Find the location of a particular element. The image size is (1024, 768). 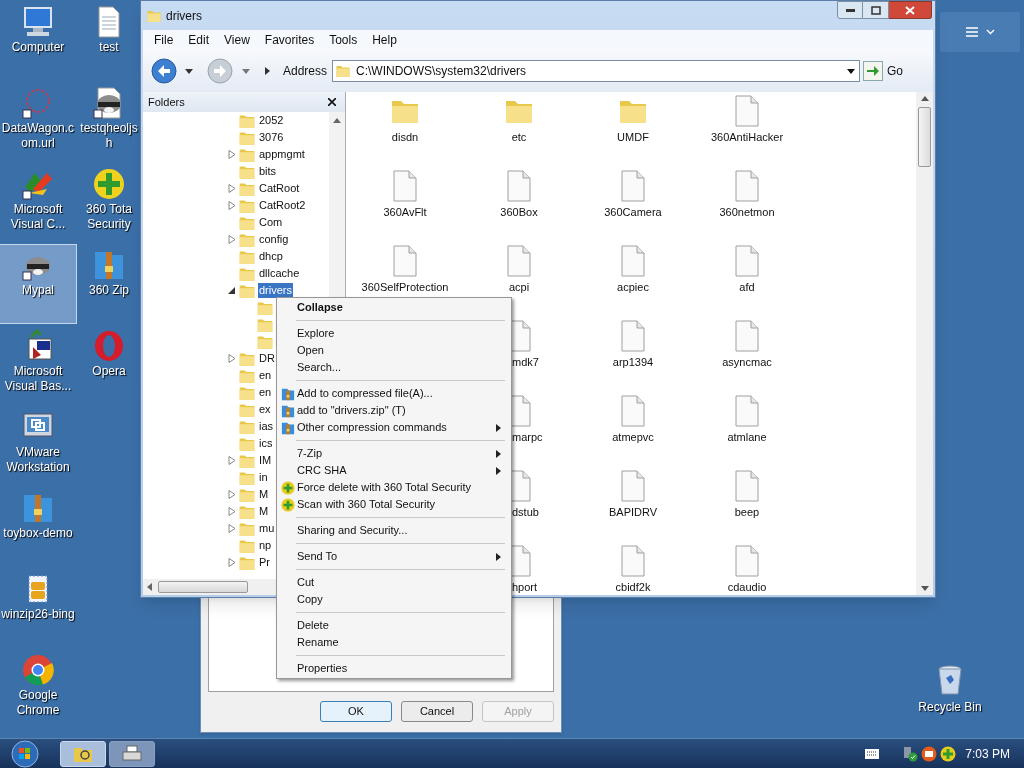

desktop-icon: Recycle Bin is located at coordinates (950, 690).